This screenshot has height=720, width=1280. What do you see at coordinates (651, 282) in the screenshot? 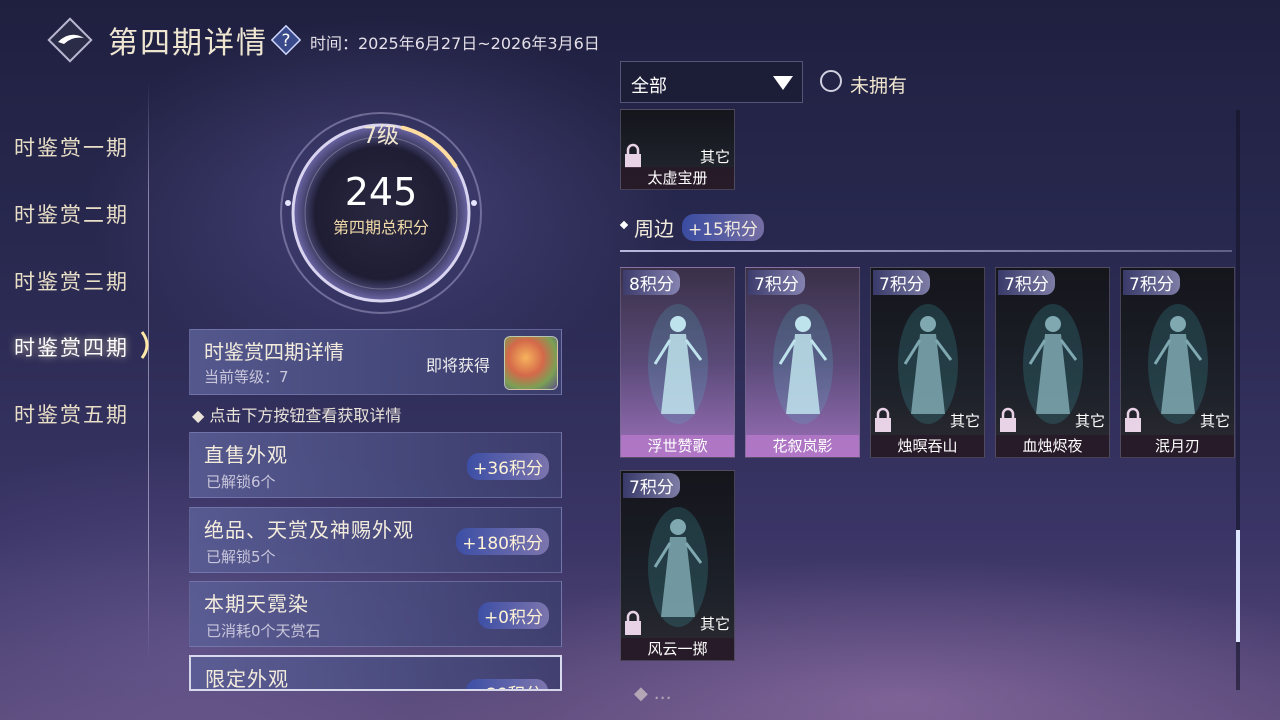
I see `item-points: 8积分` at bounding box center [651, 282].